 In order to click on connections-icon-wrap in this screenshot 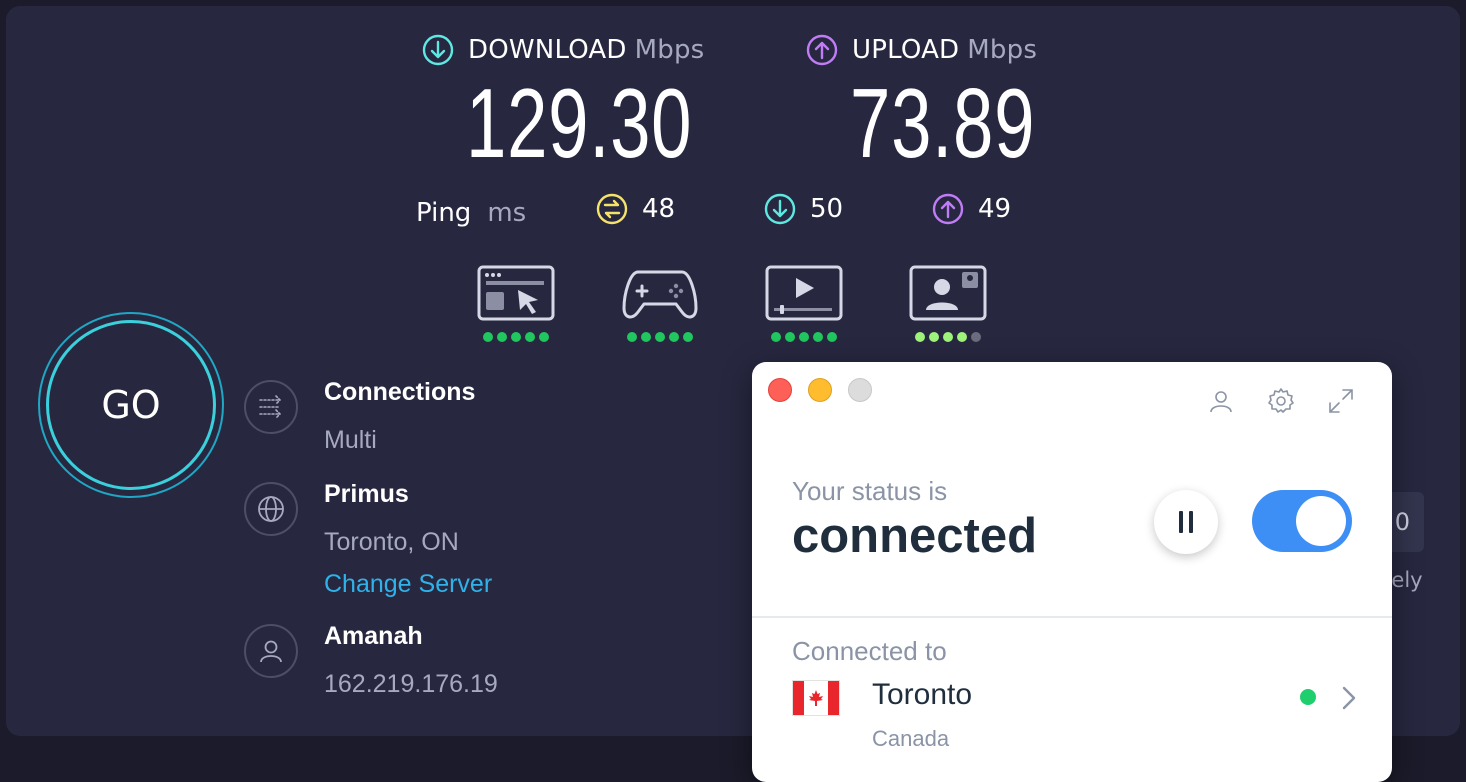, I will do `click(271, 407)`.